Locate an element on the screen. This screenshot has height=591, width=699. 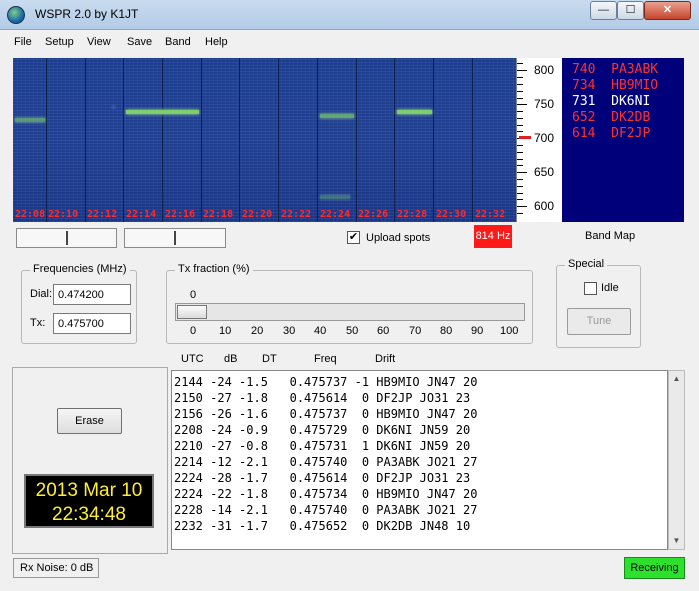
waterfall-time-label: 22:18 is located at coordinates (218, 214).